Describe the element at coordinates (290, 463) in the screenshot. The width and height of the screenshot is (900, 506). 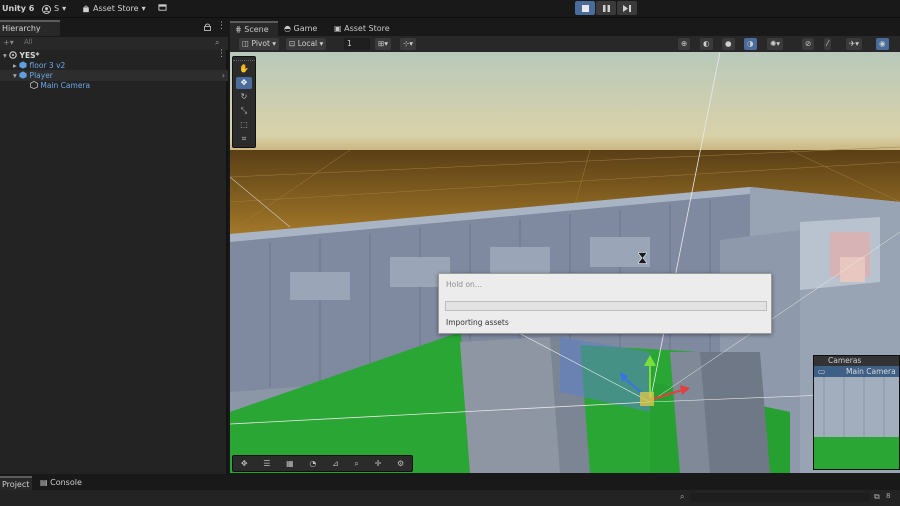
I see `grid-tool-icon: ▦` at that location.